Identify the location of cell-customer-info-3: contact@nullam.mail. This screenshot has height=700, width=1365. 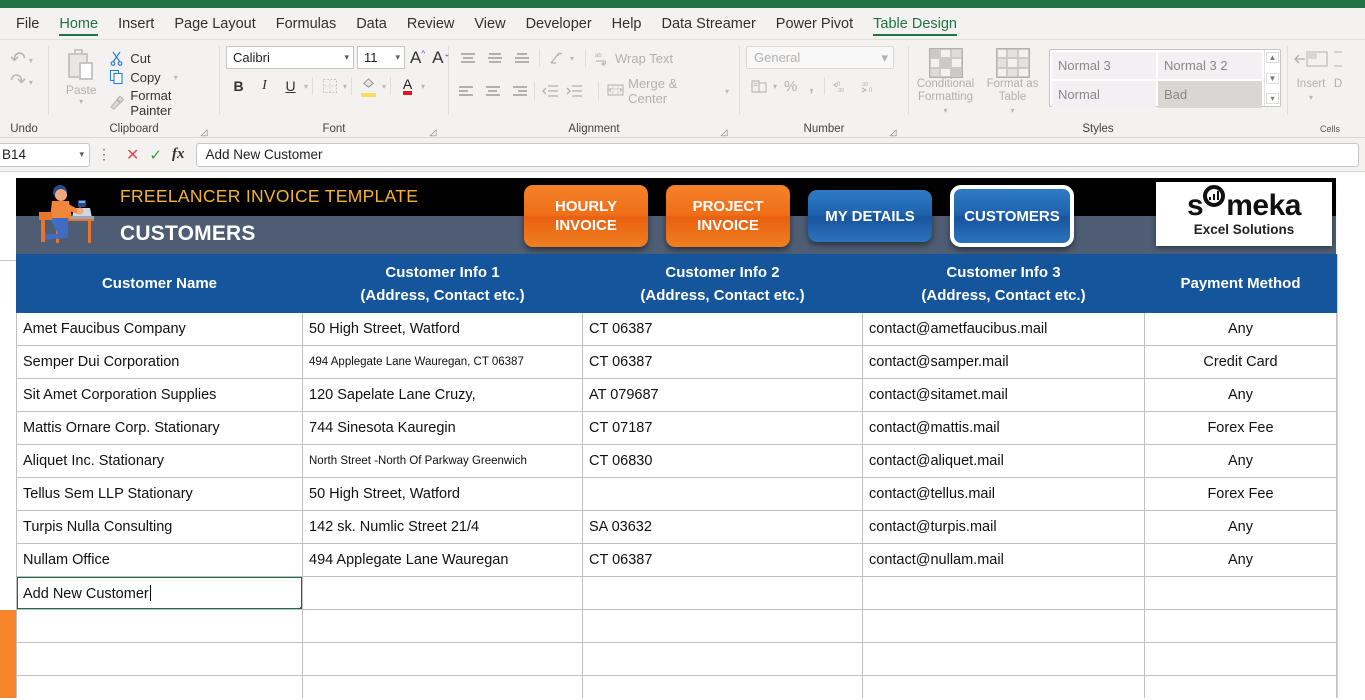
(1003, 560).